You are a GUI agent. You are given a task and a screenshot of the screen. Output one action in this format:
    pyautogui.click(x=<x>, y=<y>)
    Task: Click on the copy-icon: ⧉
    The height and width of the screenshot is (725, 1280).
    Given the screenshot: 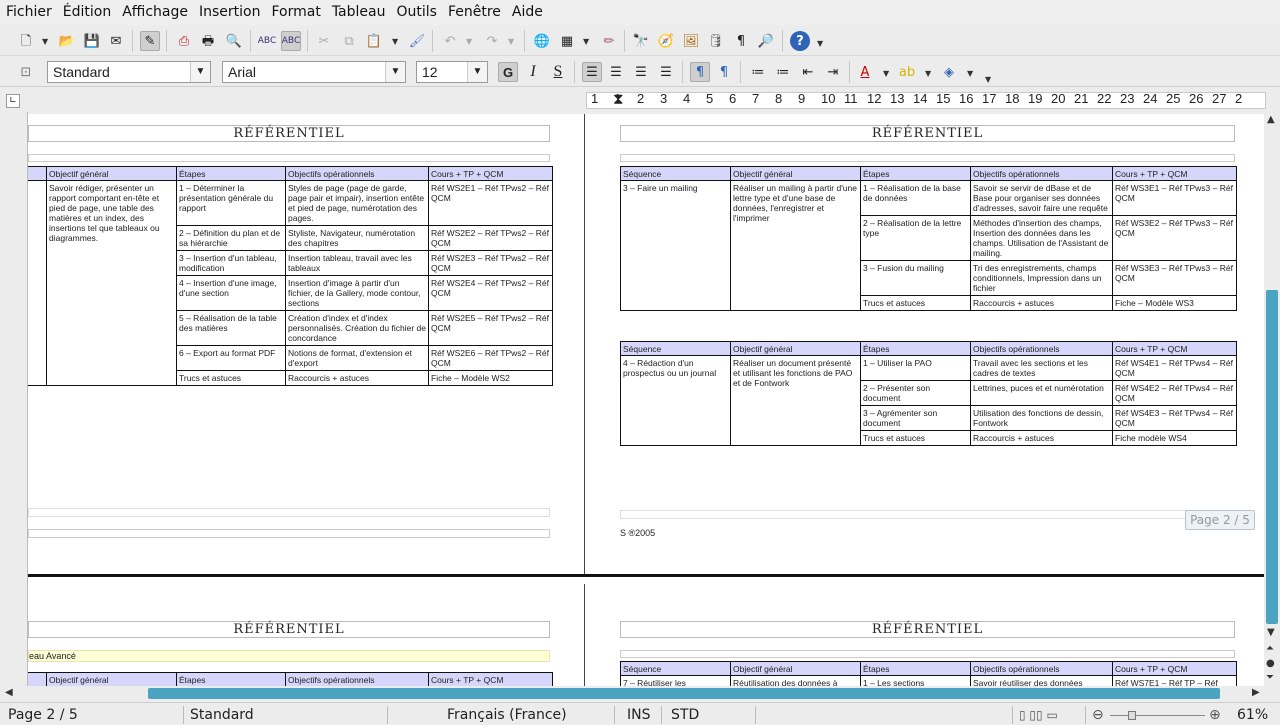 What is the action you would take?
    pyautogui.click(x=349, y=41)
    